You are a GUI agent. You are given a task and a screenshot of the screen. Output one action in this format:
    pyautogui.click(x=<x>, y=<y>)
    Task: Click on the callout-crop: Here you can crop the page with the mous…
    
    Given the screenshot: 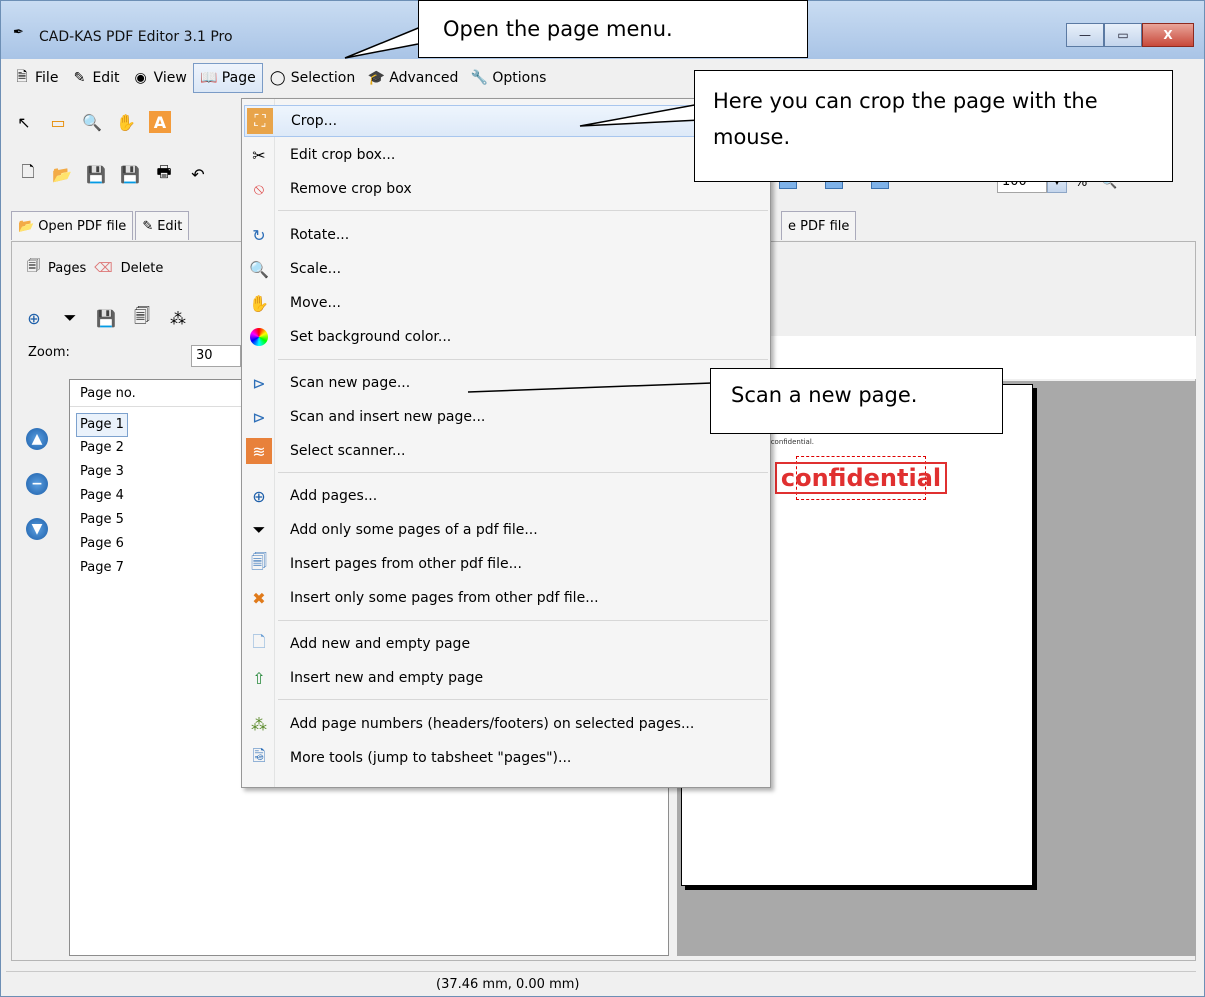 What is the action you would take?
    pyautogui.click(x=933, y=126)
    